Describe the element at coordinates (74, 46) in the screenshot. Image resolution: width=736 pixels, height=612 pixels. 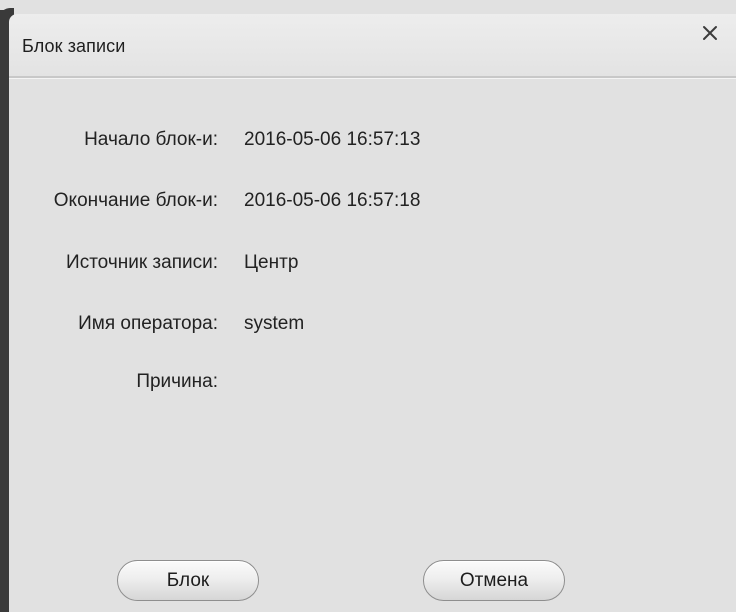
I see `dialog-title: Блок записи` at that location.